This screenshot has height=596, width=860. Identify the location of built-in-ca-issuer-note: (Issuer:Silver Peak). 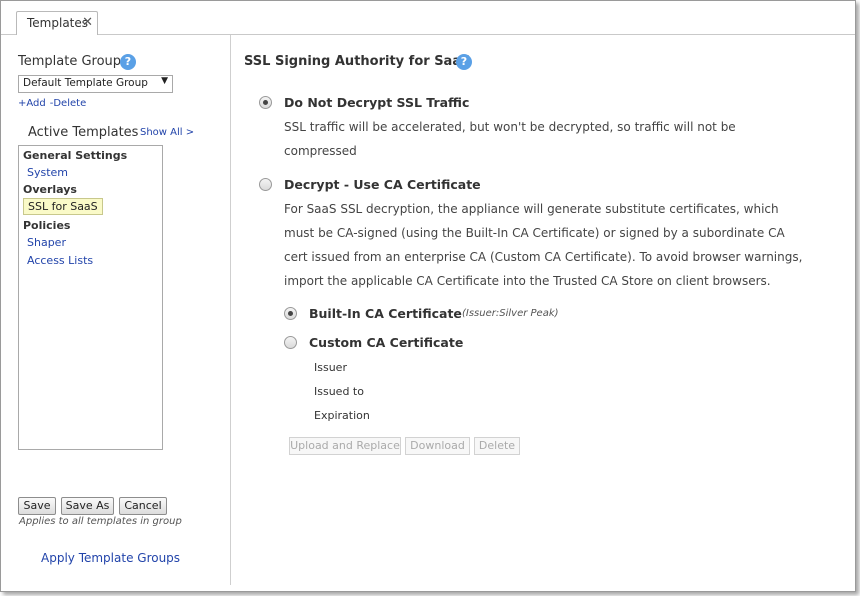
(510, 313).